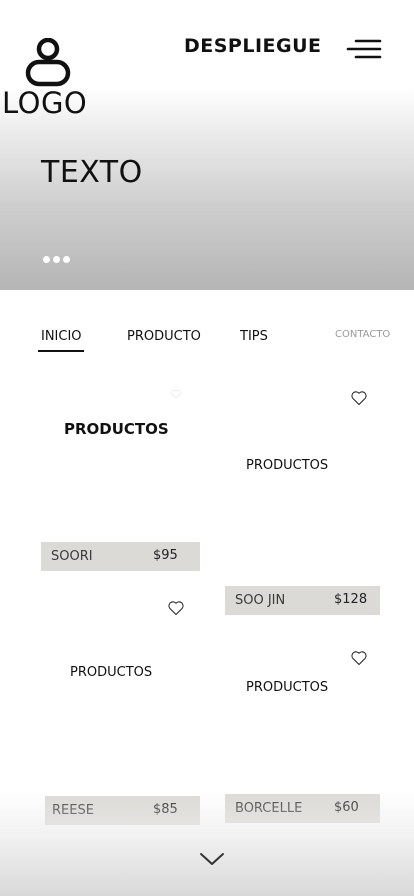  What do you see at coordinates (92, 172) in the screenshot?
I see `hero-text: TEXTO` at bounding box center [92, 172].